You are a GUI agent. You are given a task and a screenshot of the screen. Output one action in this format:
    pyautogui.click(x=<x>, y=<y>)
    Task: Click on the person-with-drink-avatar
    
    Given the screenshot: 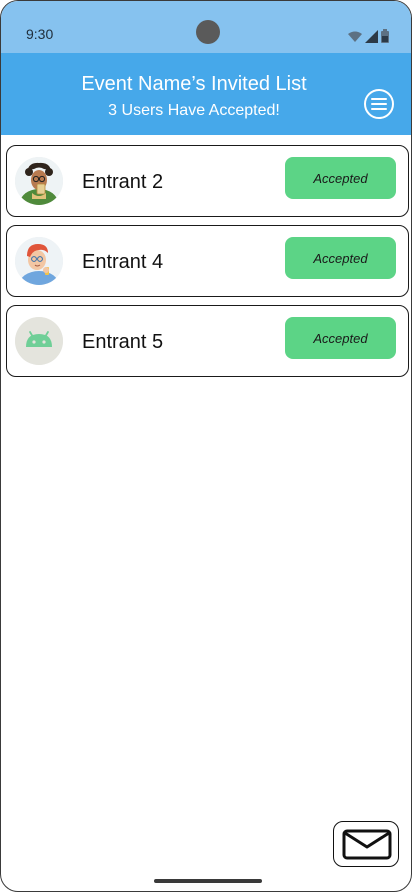 What is the action you would take?
    pyautogui.click(x=39, y=181)
    